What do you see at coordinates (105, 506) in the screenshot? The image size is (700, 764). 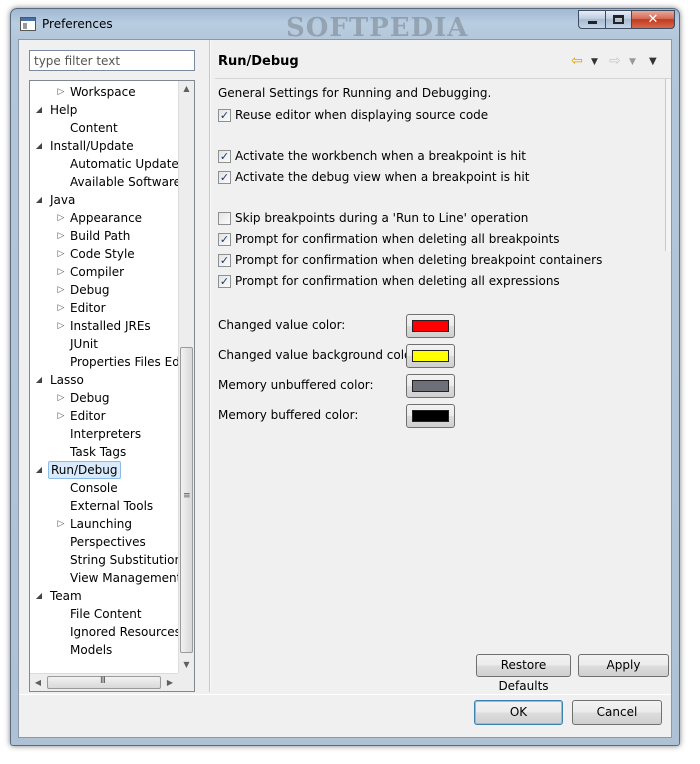 I see `tree-item: External Tools` at bounding box center [105, 506].